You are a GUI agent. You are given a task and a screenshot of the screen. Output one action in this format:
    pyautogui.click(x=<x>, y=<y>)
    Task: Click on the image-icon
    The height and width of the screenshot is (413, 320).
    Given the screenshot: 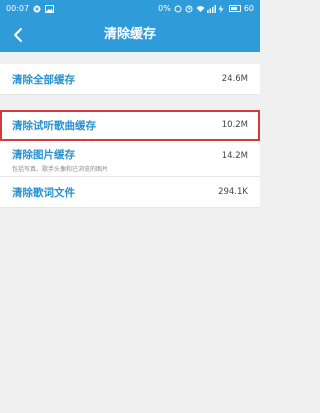 What is the action you would take?
    pyautogui.click(x=50, y=8)
    